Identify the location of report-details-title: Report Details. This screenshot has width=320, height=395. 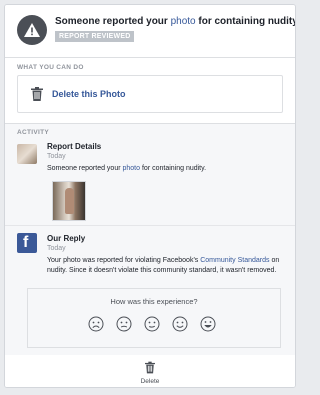
(74, 146).